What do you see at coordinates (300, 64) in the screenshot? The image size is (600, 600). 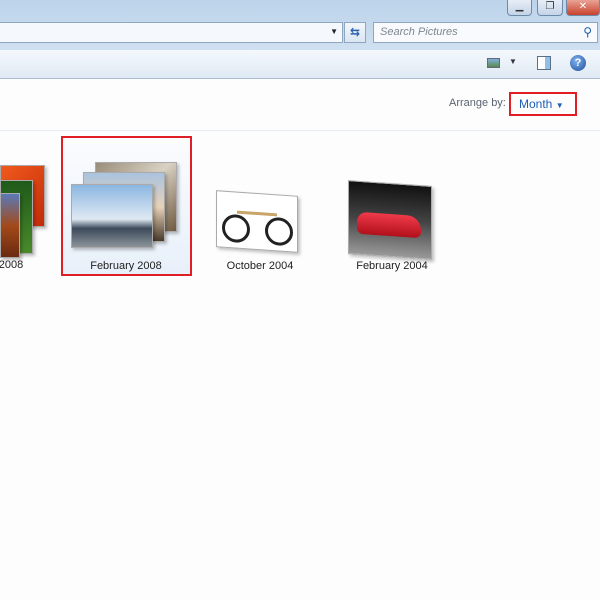 I see `toolbar: ▼ ?` at bounding box center [300, 64].